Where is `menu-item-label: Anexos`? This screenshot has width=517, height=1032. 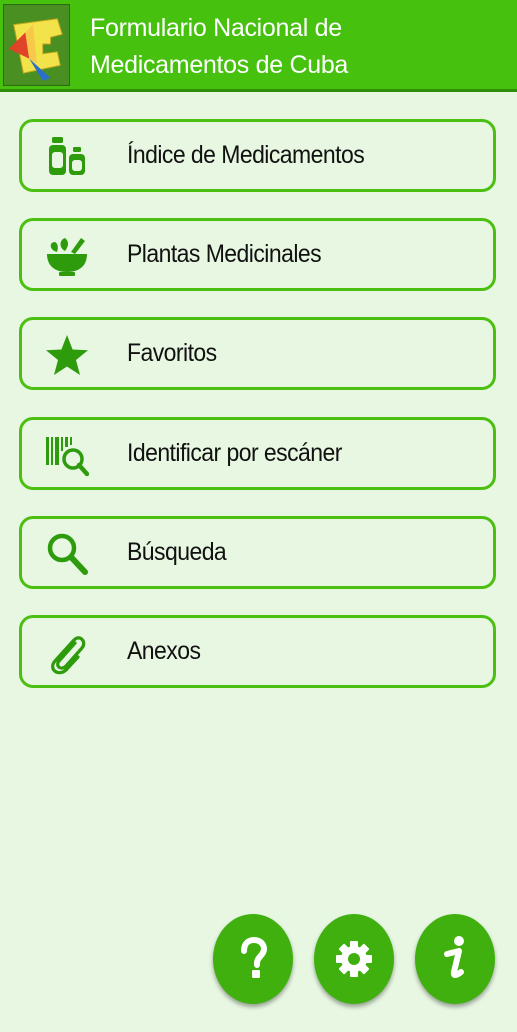
menu-item-label: Anexos is located at coordinates (164, 651).